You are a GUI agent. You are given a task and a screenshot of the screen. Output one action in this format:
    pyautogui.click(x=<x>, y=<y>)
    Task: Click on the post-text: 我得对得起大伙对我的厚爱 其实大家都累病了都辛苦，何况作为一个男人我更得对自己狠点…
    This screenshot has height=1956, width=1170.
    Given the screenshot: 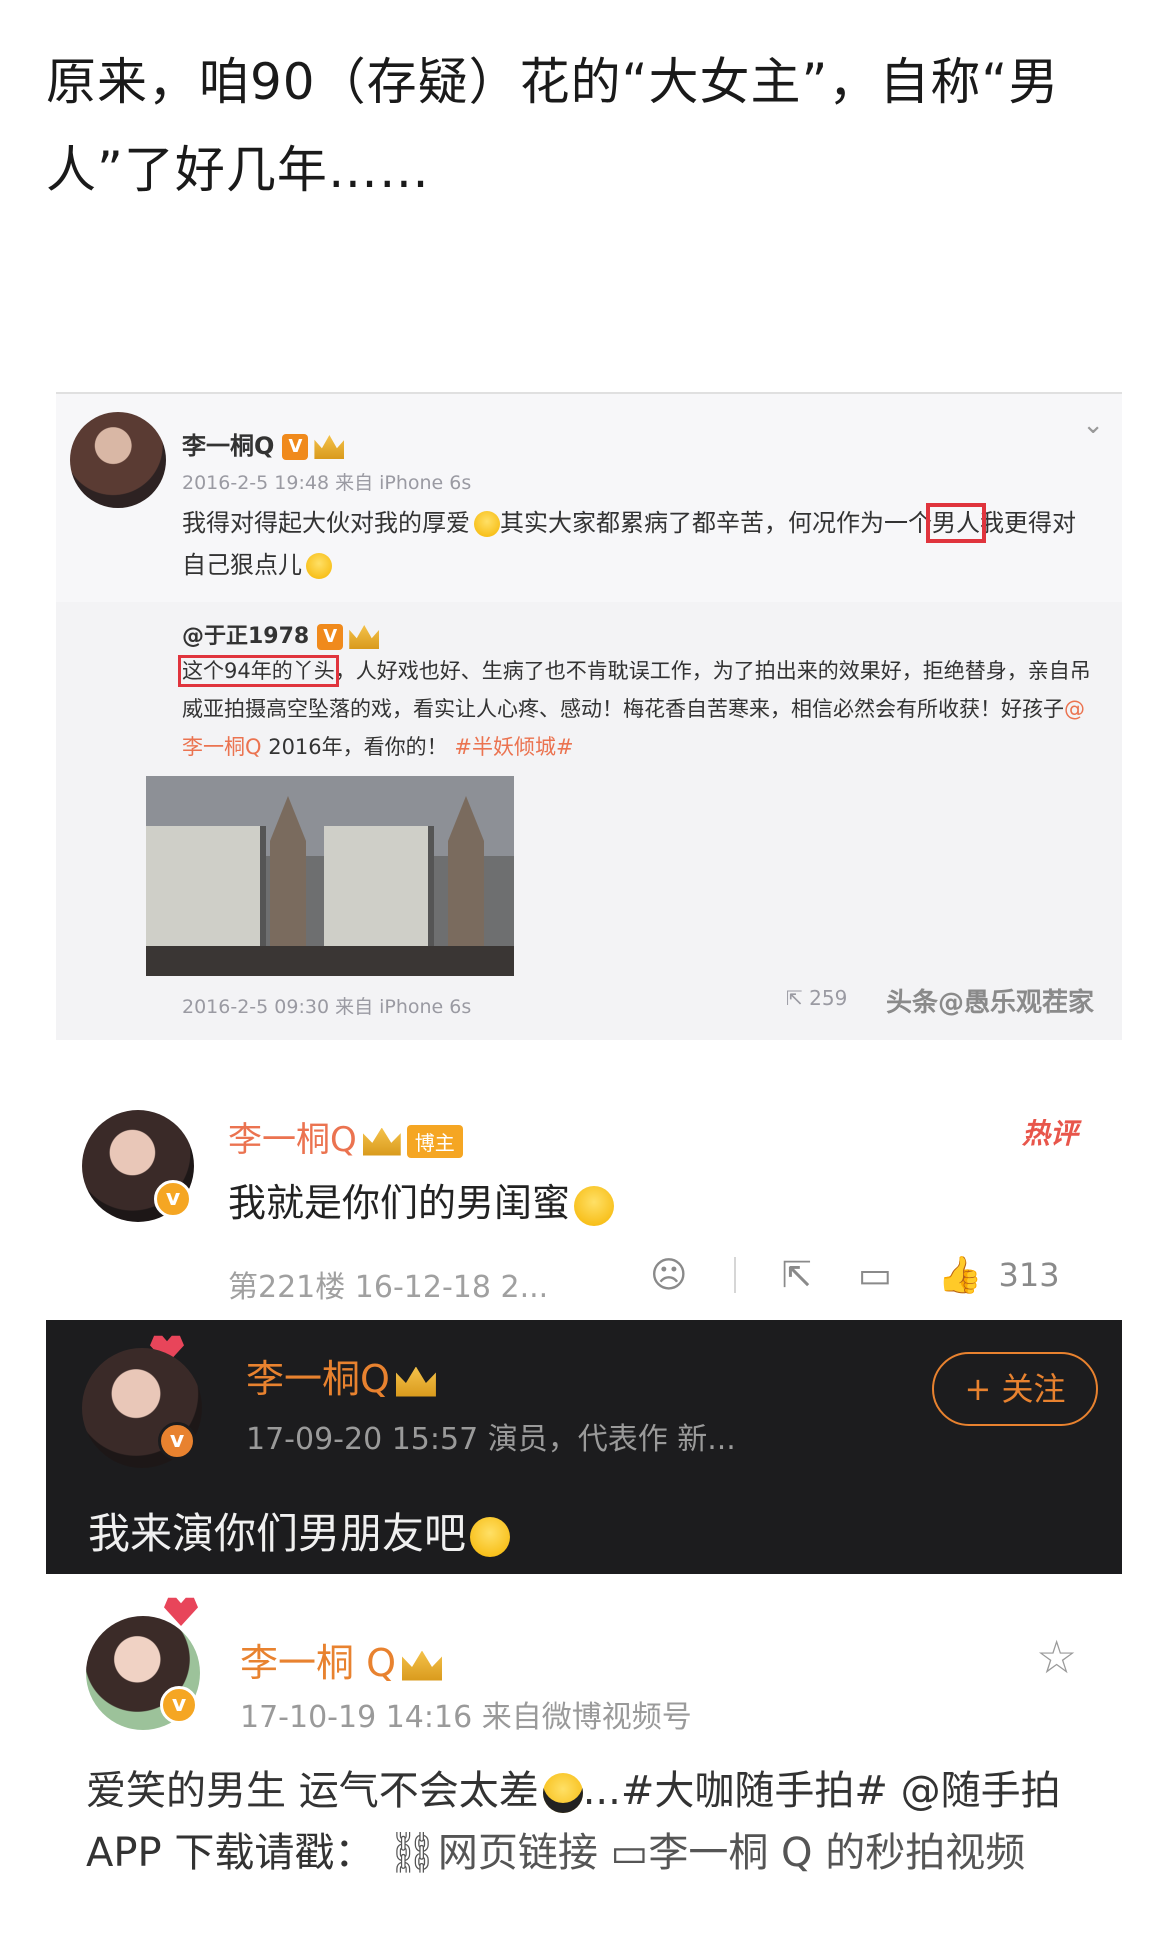 What is the action you would take?
    pyautogui.click(x=637, y=544)
    